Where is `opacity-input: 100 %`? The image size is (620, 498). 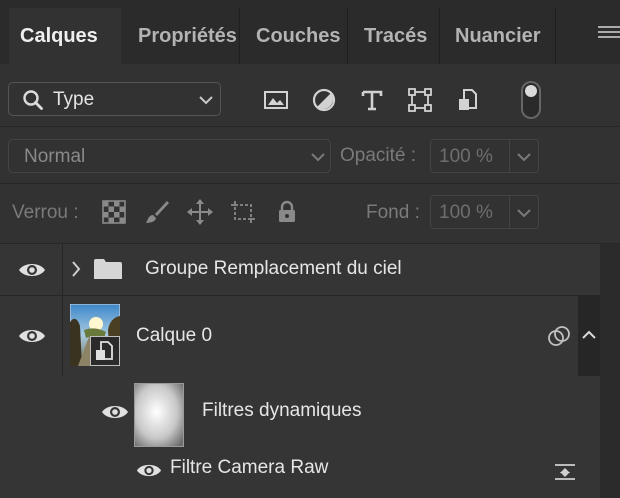
opacity-input: 100 % is located at coordinates (470, 156).